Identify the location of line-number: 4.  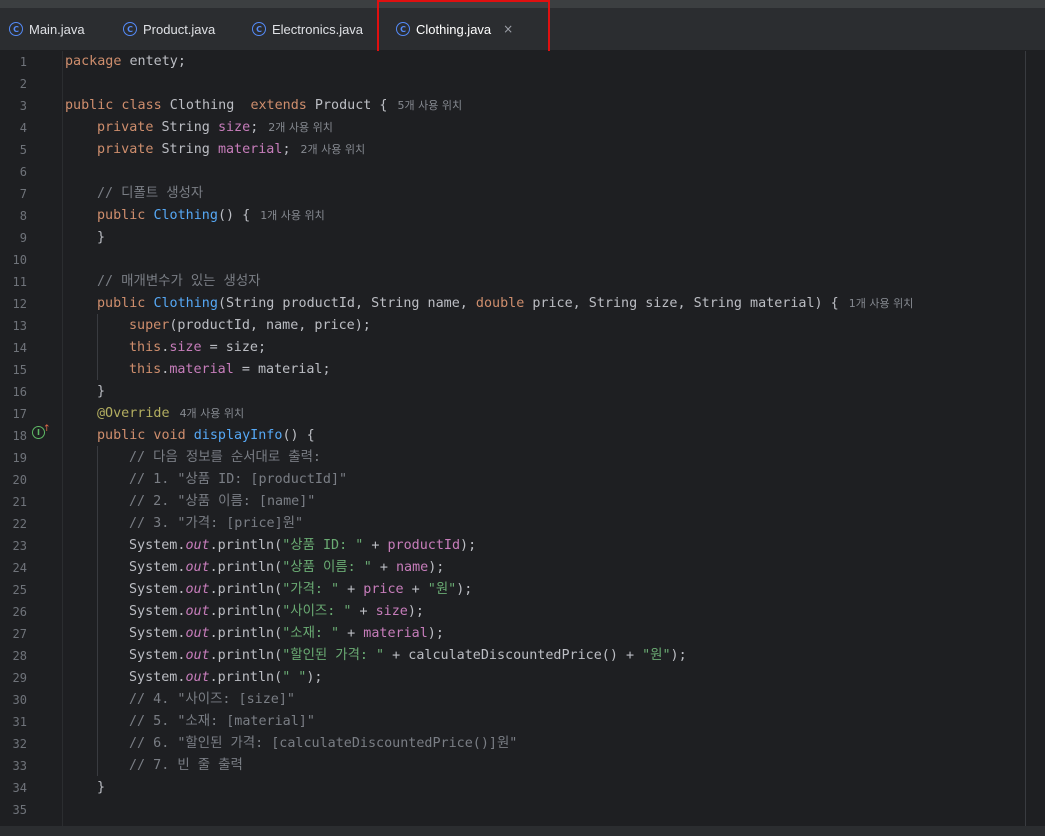
(23, 128).